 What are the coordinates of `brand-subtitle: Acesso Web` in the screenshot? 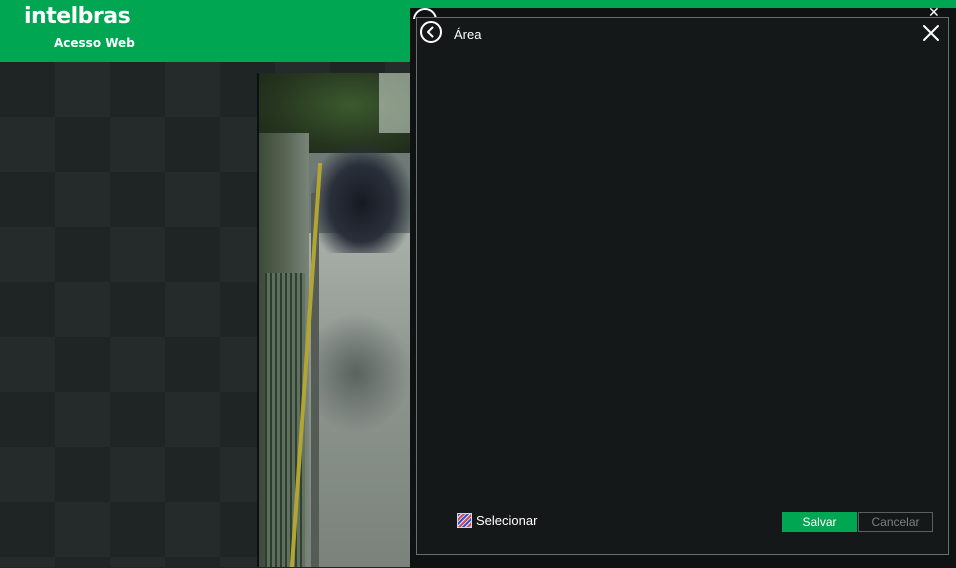 It's located at (94, 43).